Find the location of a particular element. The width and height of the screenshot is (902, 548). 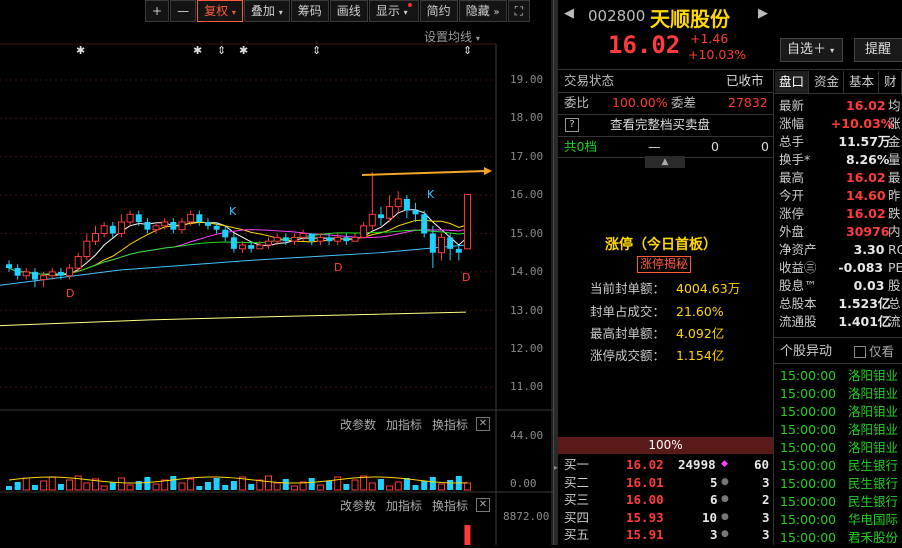

movement-stock: 君禾股份 is located at coordinates (873, 538).